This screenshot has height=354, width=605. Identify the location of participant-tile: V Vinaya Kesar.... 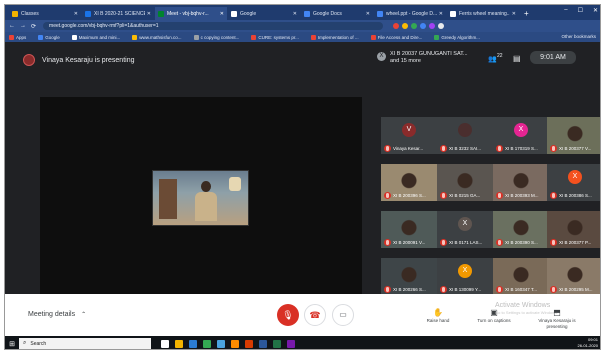
(409, 135).